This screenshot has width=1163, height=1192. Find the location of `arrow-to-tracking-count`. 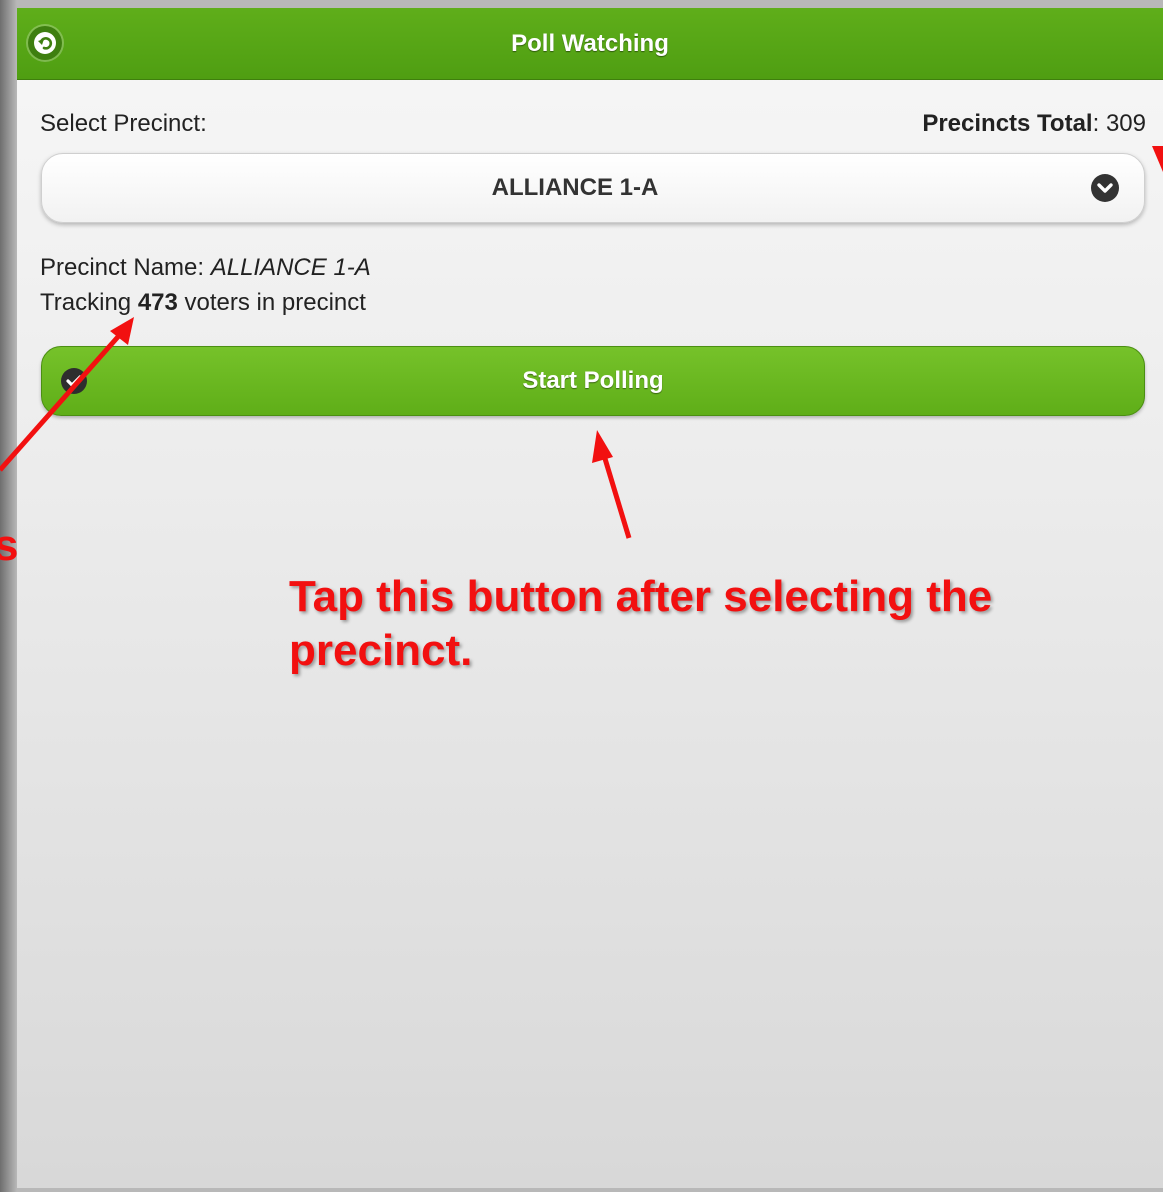

arrow-to-tracking-count is located at coordinates (67, 394).